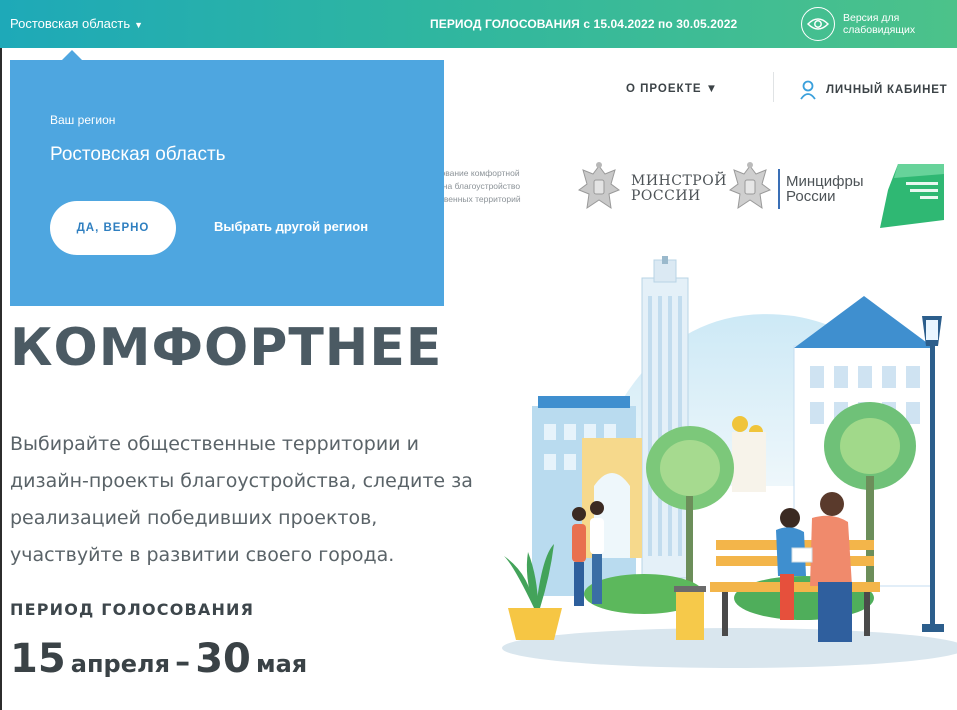 This screenshot has height=710, width=957. Describe the element at coordinates (887, 90) in the screenshot. I see `cabinet-label: ЛИЧНЫЙ КАБИНЕТ` at that location.